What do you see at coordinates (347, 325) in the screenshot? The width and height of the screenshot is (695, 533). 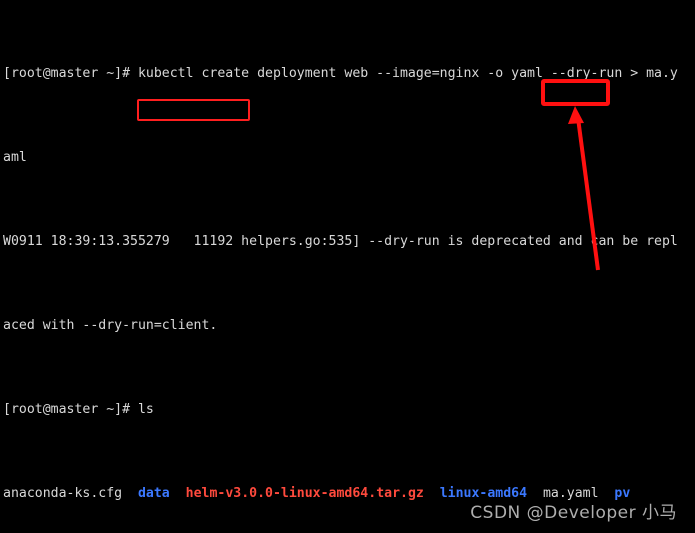 I see `terminal-line-warning-2: aced with --dry-run=client.` at bounding box center [347, 325].